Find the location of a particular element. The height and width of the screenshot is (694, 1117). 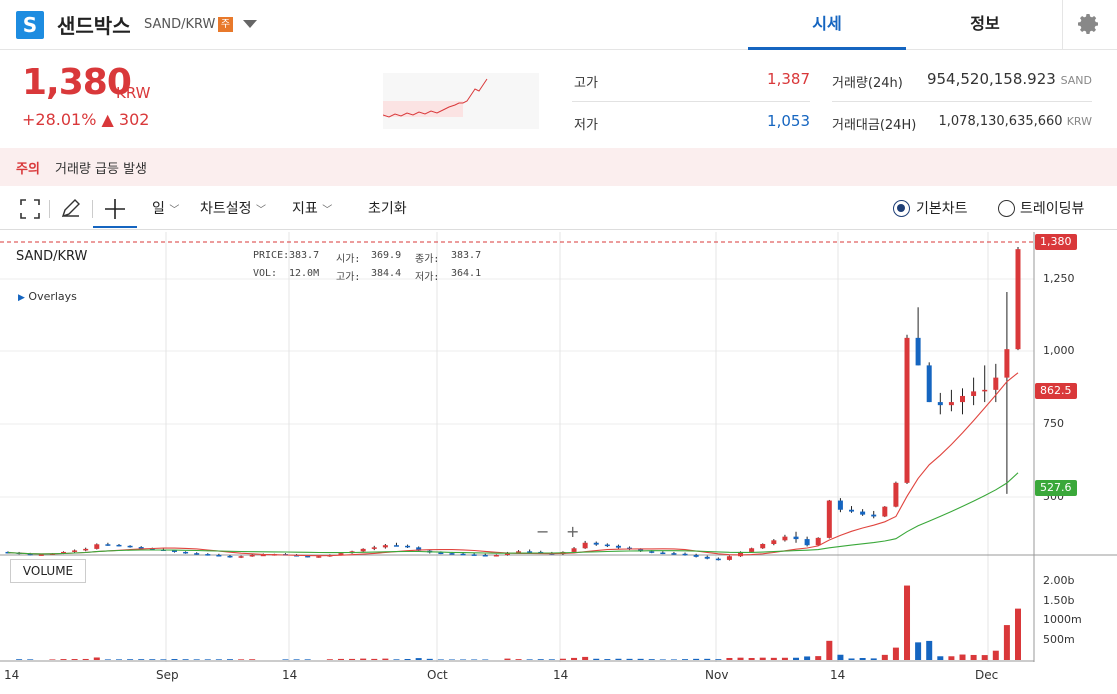

high-label: 고가 is located at coordinates (586, 83).